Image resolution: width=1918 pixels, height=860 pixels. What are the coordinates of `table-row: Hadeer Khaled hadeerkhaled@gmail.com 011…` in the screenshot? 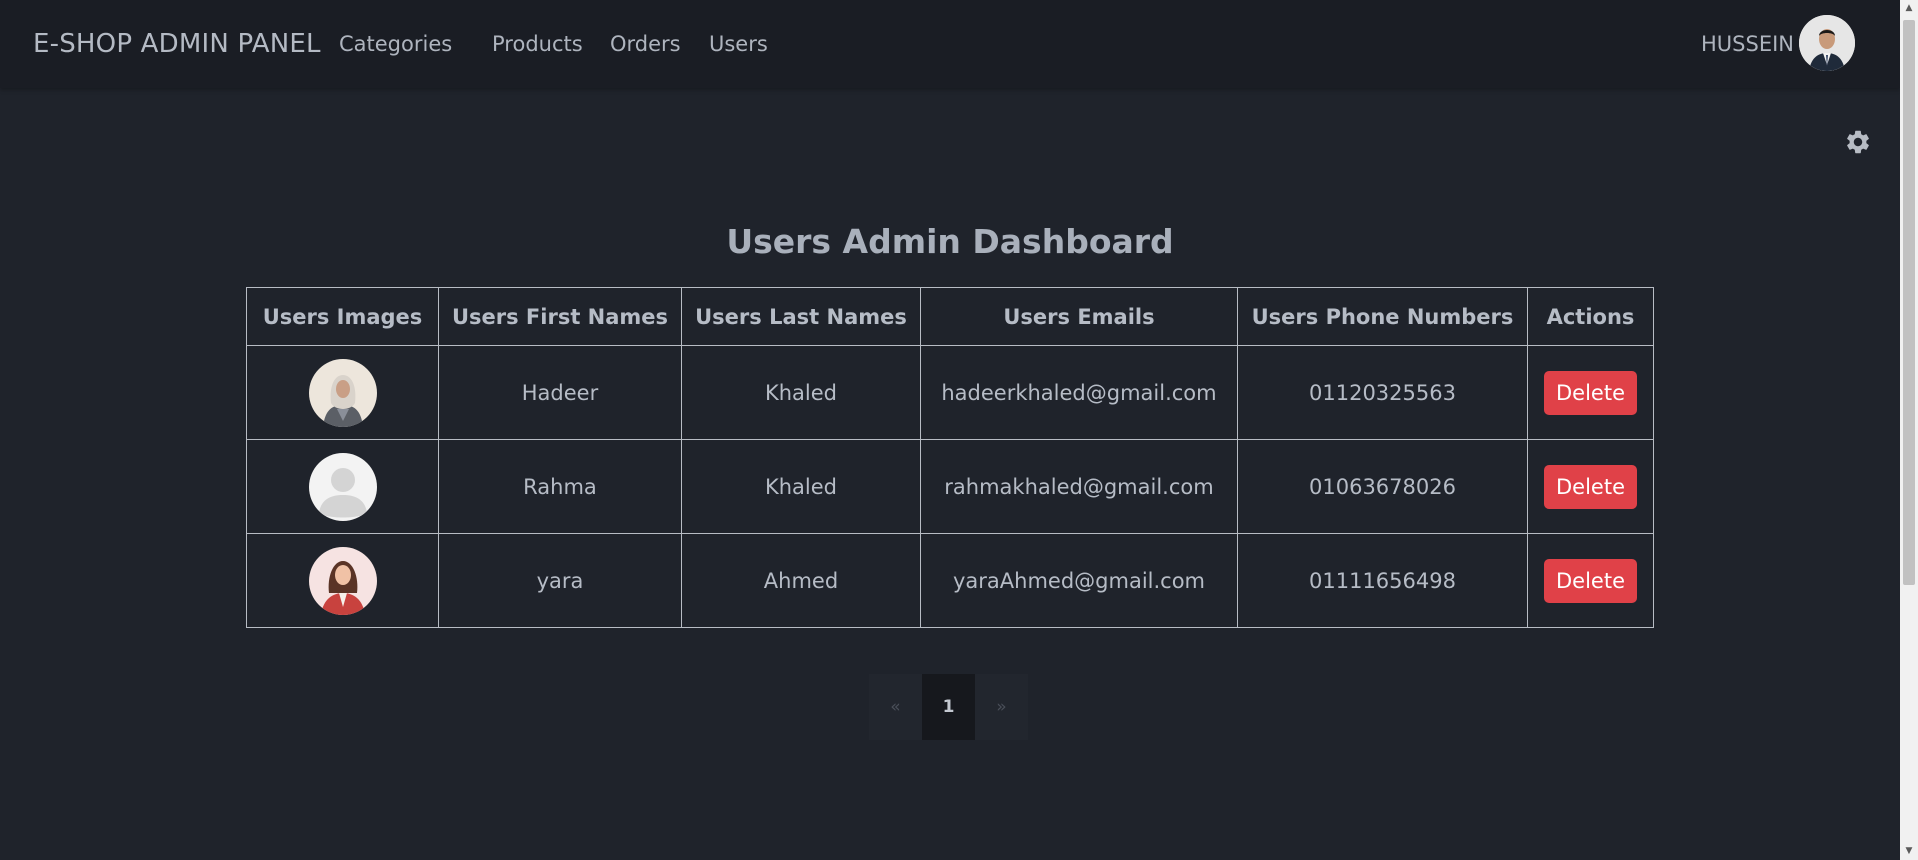 It's located at (950, 392).